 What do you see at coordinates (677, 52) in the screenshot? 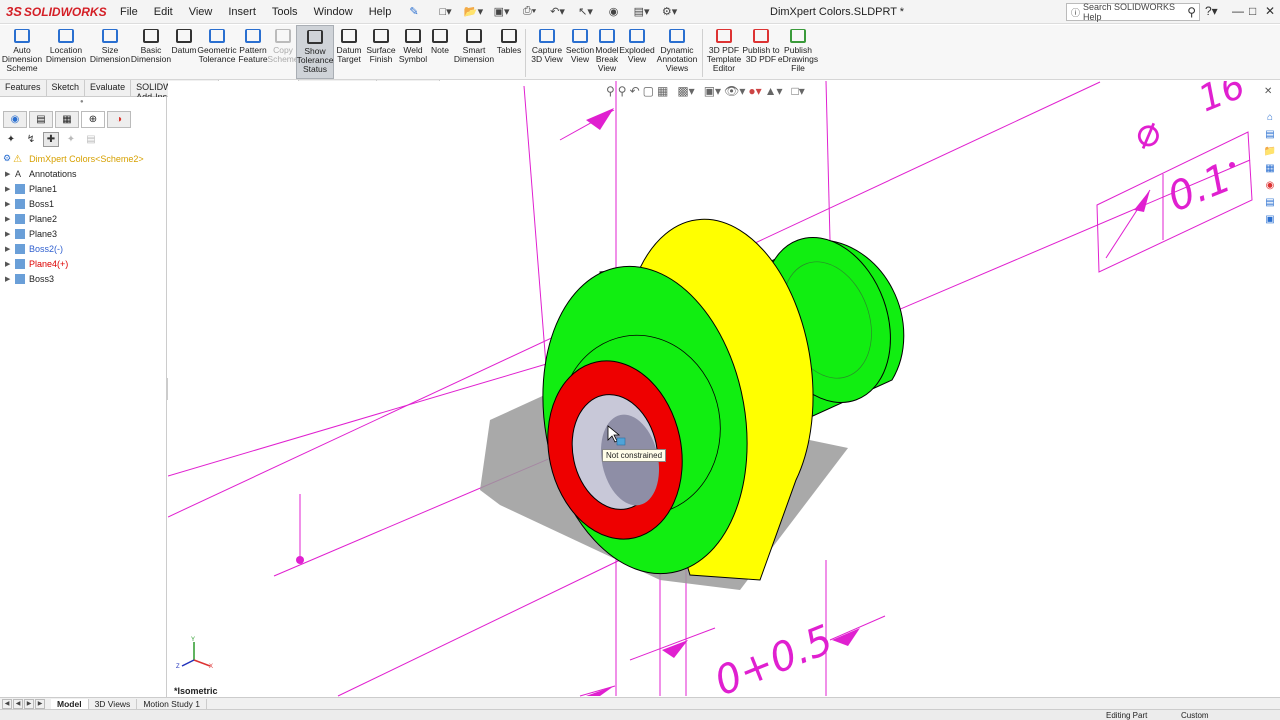
I see `ribbon-button-19: Dynamic Annotation Views` at bounding box center [677, 52].